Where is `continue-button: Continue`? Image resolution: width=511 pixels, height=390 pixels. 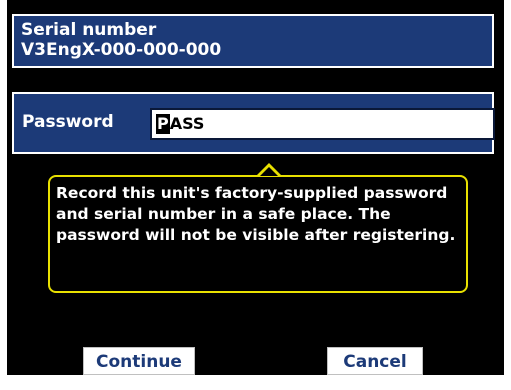
continue-button: Continue is located at coordinates (139, 361).